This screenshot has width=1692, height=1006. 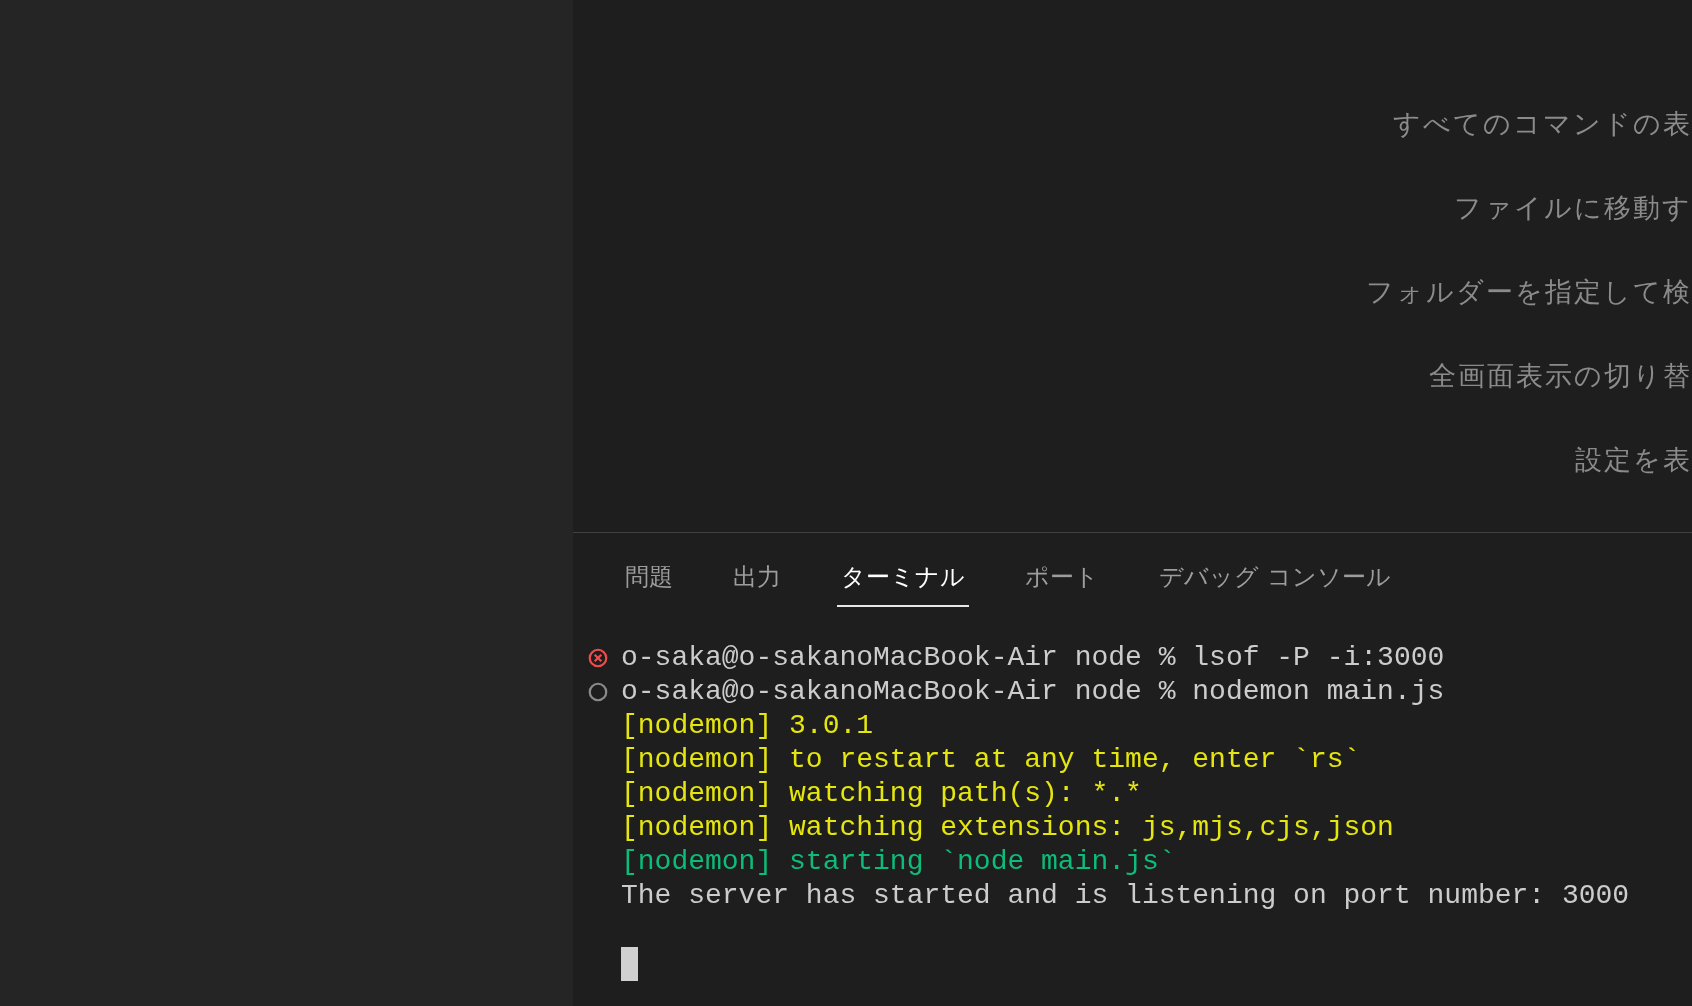 I want to click on circle-icon, so click(x=598, y=692).